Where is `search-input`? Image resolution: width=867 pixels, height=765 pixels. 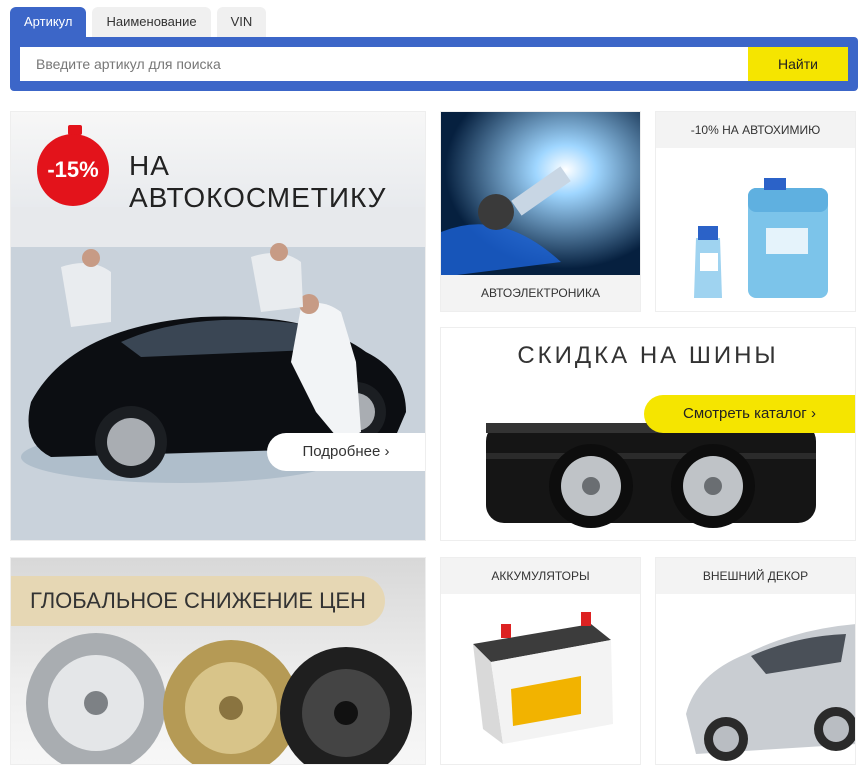
search-input is located at coordinates (384, 64).